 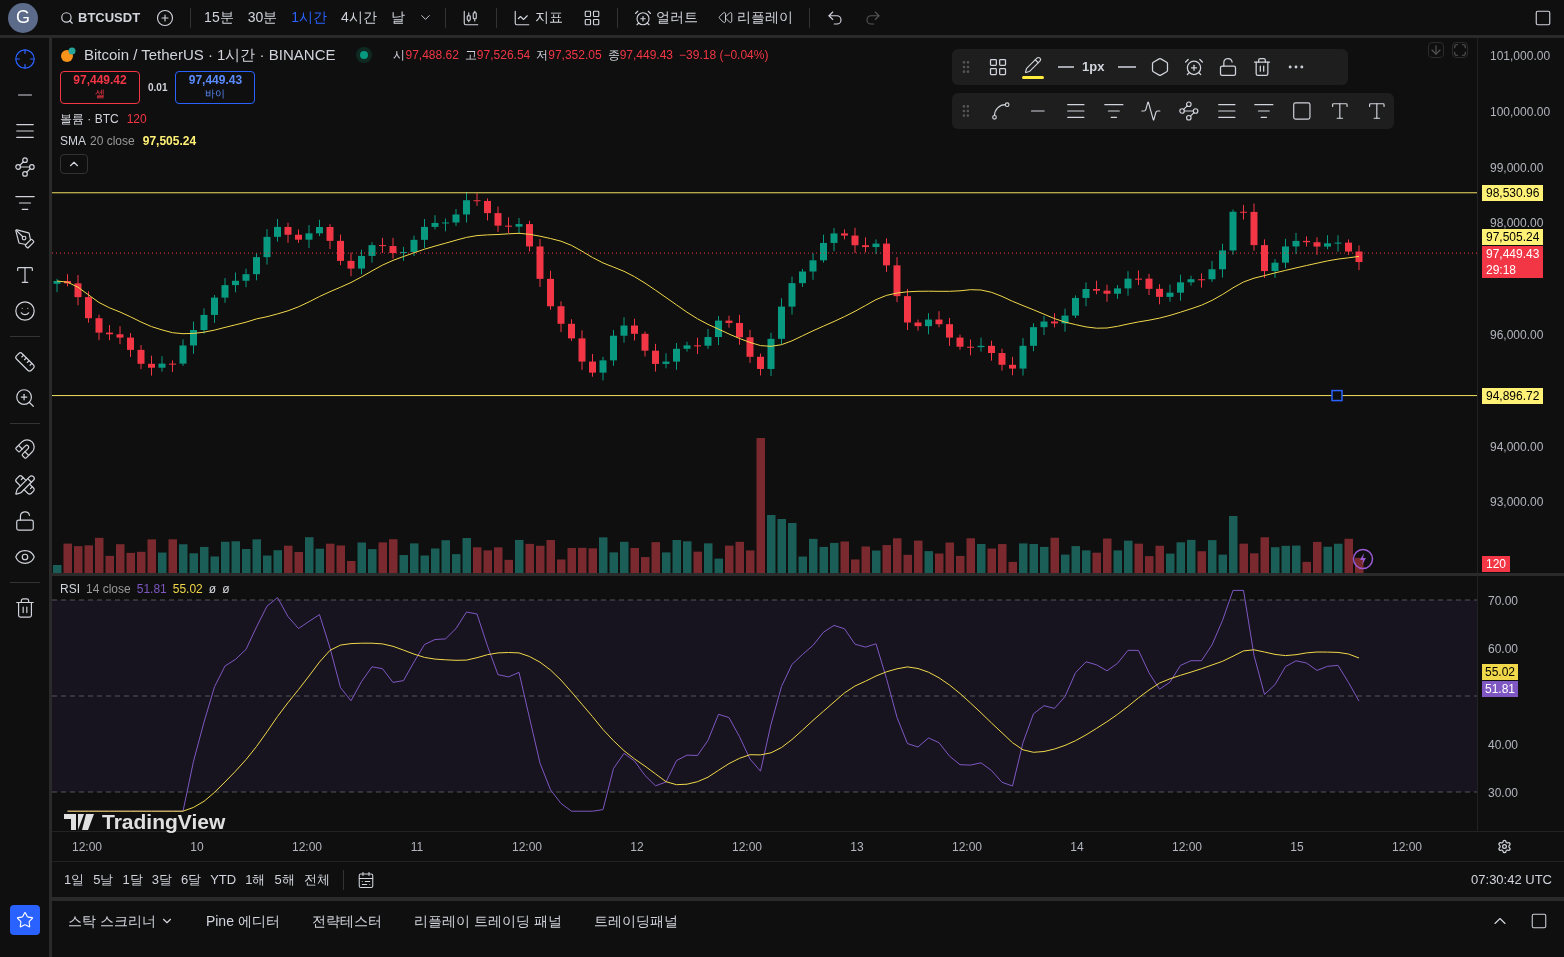 I want to click on symbol-title: Bitcoin / TetherUS · 1시간 · BINANCE, so click(x=210, y=55).